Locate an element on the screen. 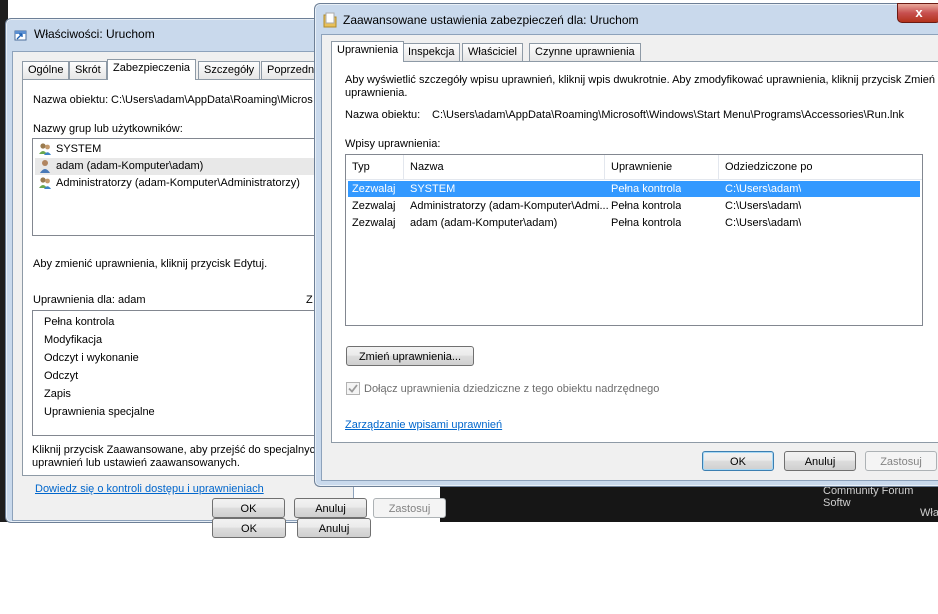 This screenshot has width=938, height=614. tab-wlasciciel: Właściciel is located at coordinates (492, 52).